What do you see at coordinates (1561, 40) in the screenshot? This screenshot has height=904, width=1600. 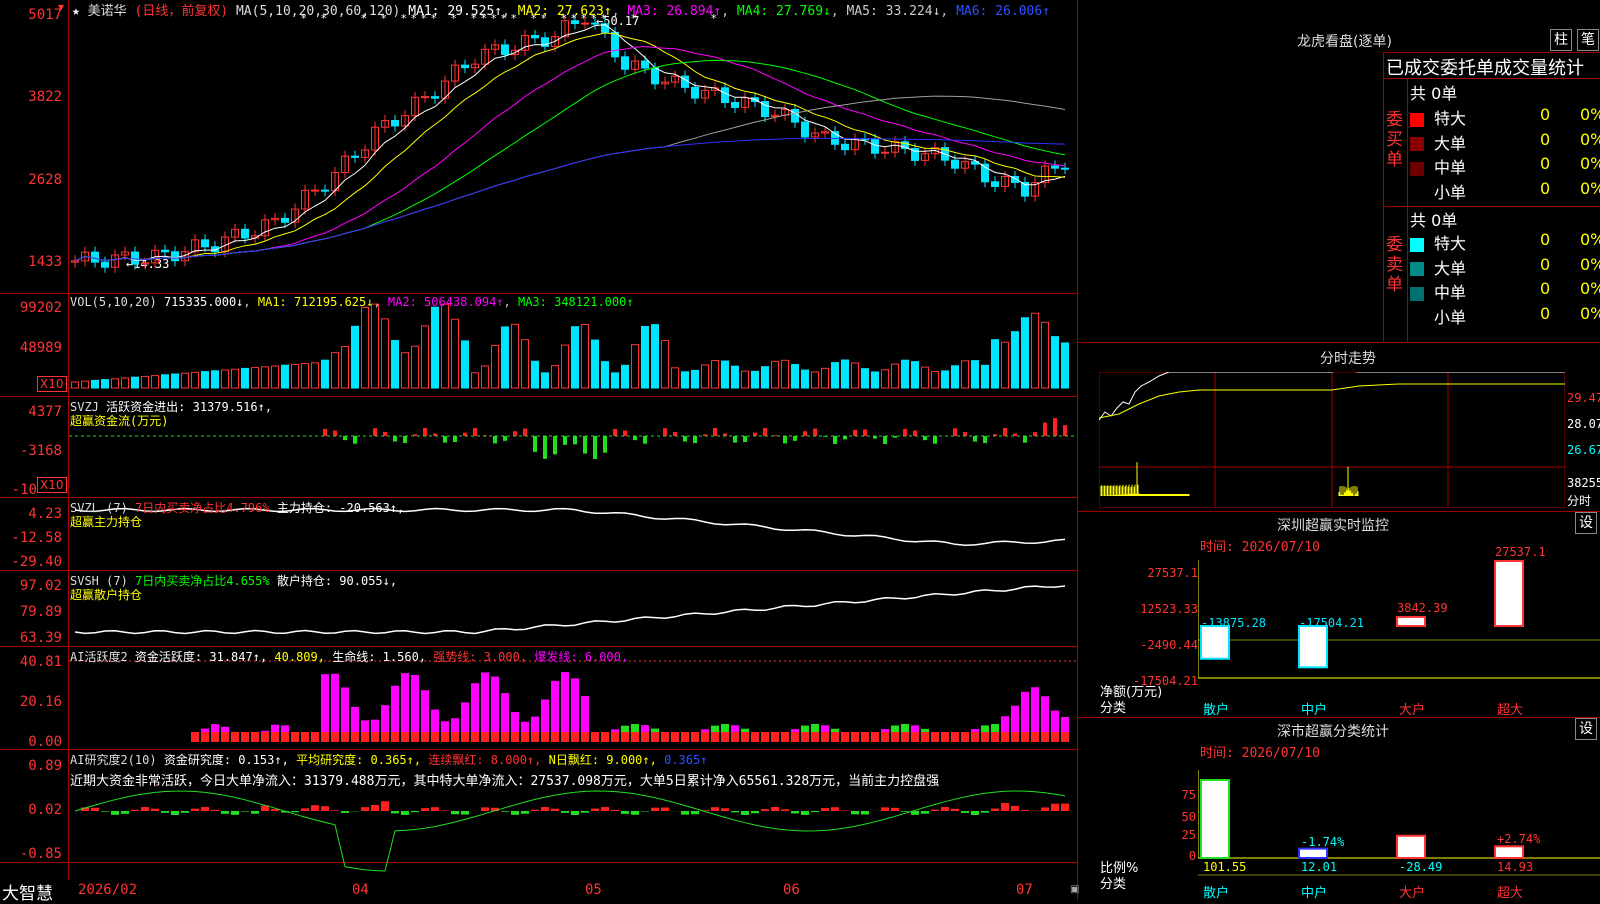 I see `bar-view-button: 柱` at bounding box center [1561, 40].